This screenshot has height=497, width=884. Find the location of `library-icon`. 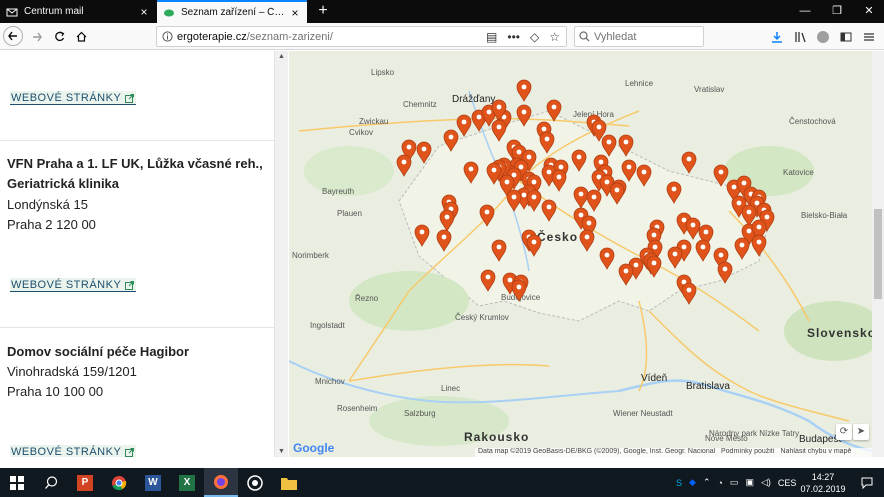

library-icon is located at coordinates (800, 36).